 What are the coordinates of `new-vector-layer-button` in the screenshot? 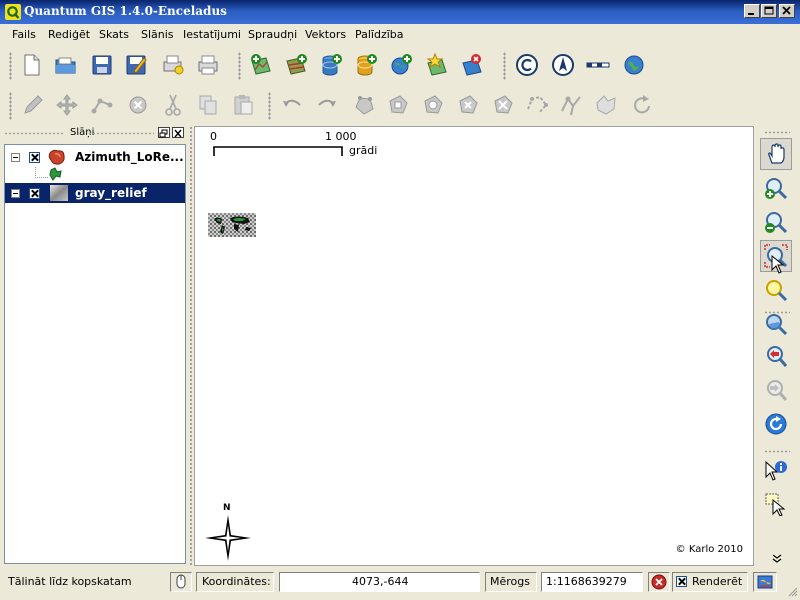 It's located at (437, 65).